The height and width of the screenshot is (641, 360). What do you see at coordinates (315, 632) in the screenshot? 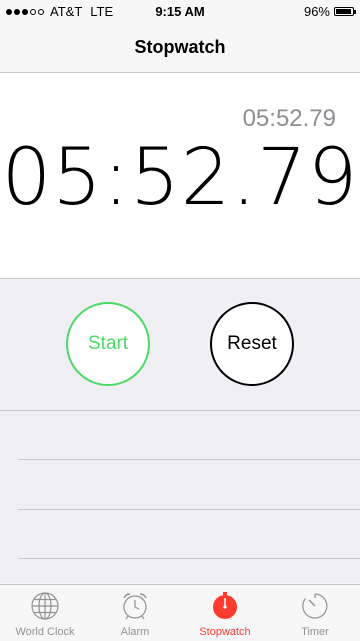
I see `tab-label: Timer` at bounding box center [315, 632].